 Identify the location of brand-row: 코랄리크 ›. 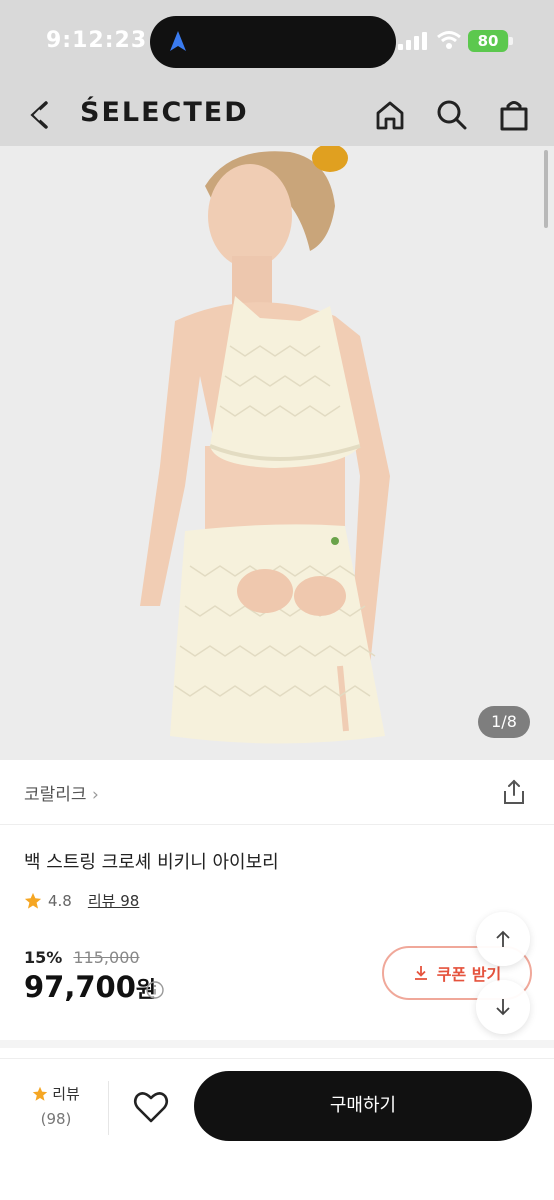
(277, 792).